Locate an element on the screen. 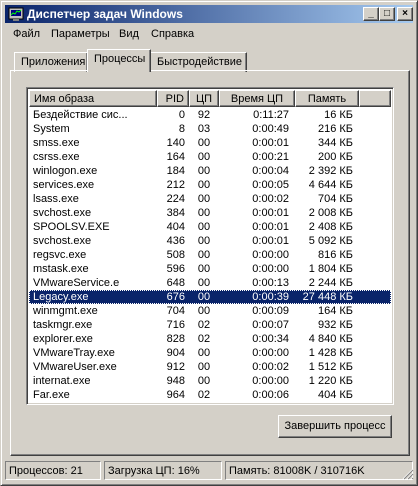 This screenshot has width=418, height=486. process-row: taskmgr.exe 716 02 0:00:07 932 КБ is located at coordinates (210, 325).